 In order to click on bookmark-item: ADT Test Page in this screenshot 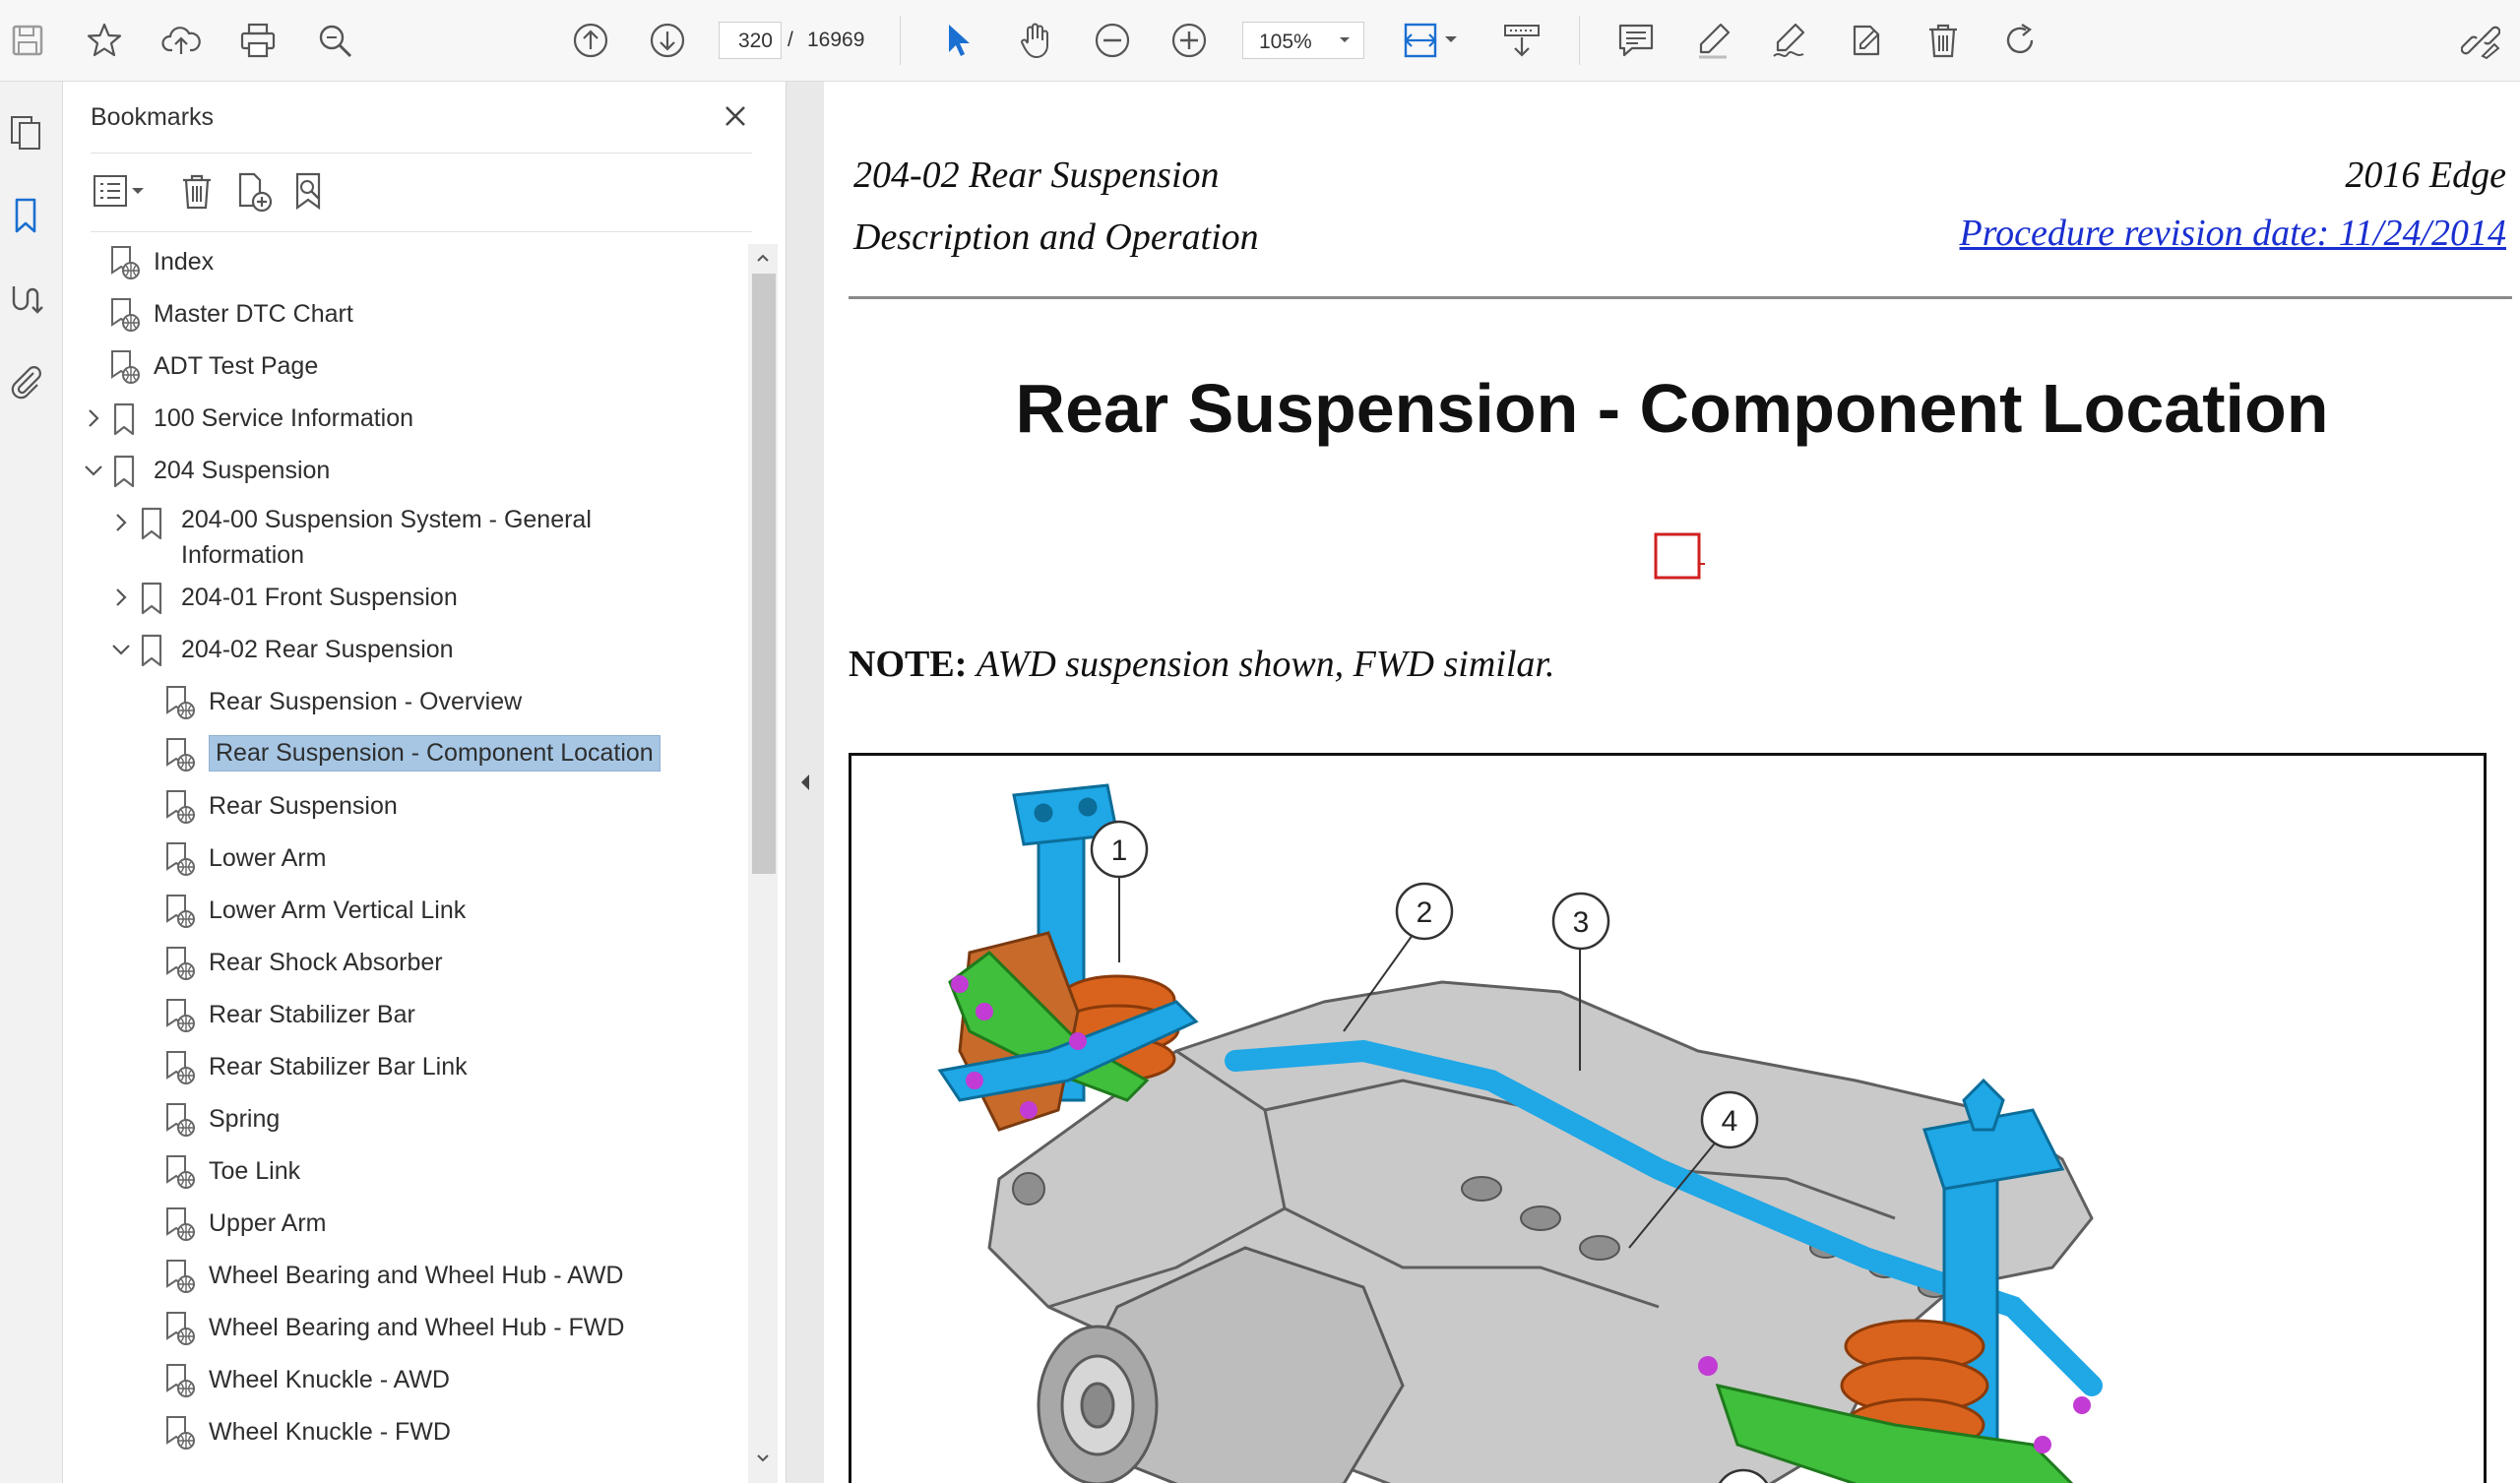, I will do `click(402, 367)`.